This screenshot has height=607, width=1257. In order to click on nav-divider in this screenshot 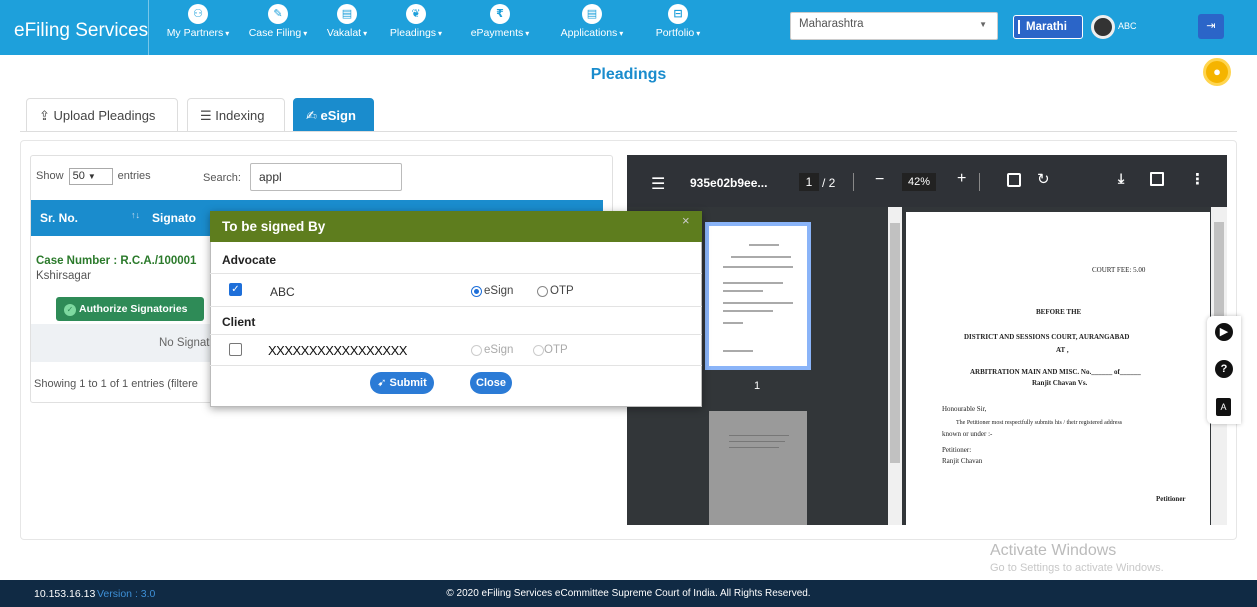, I will do `click(148, 27)`.